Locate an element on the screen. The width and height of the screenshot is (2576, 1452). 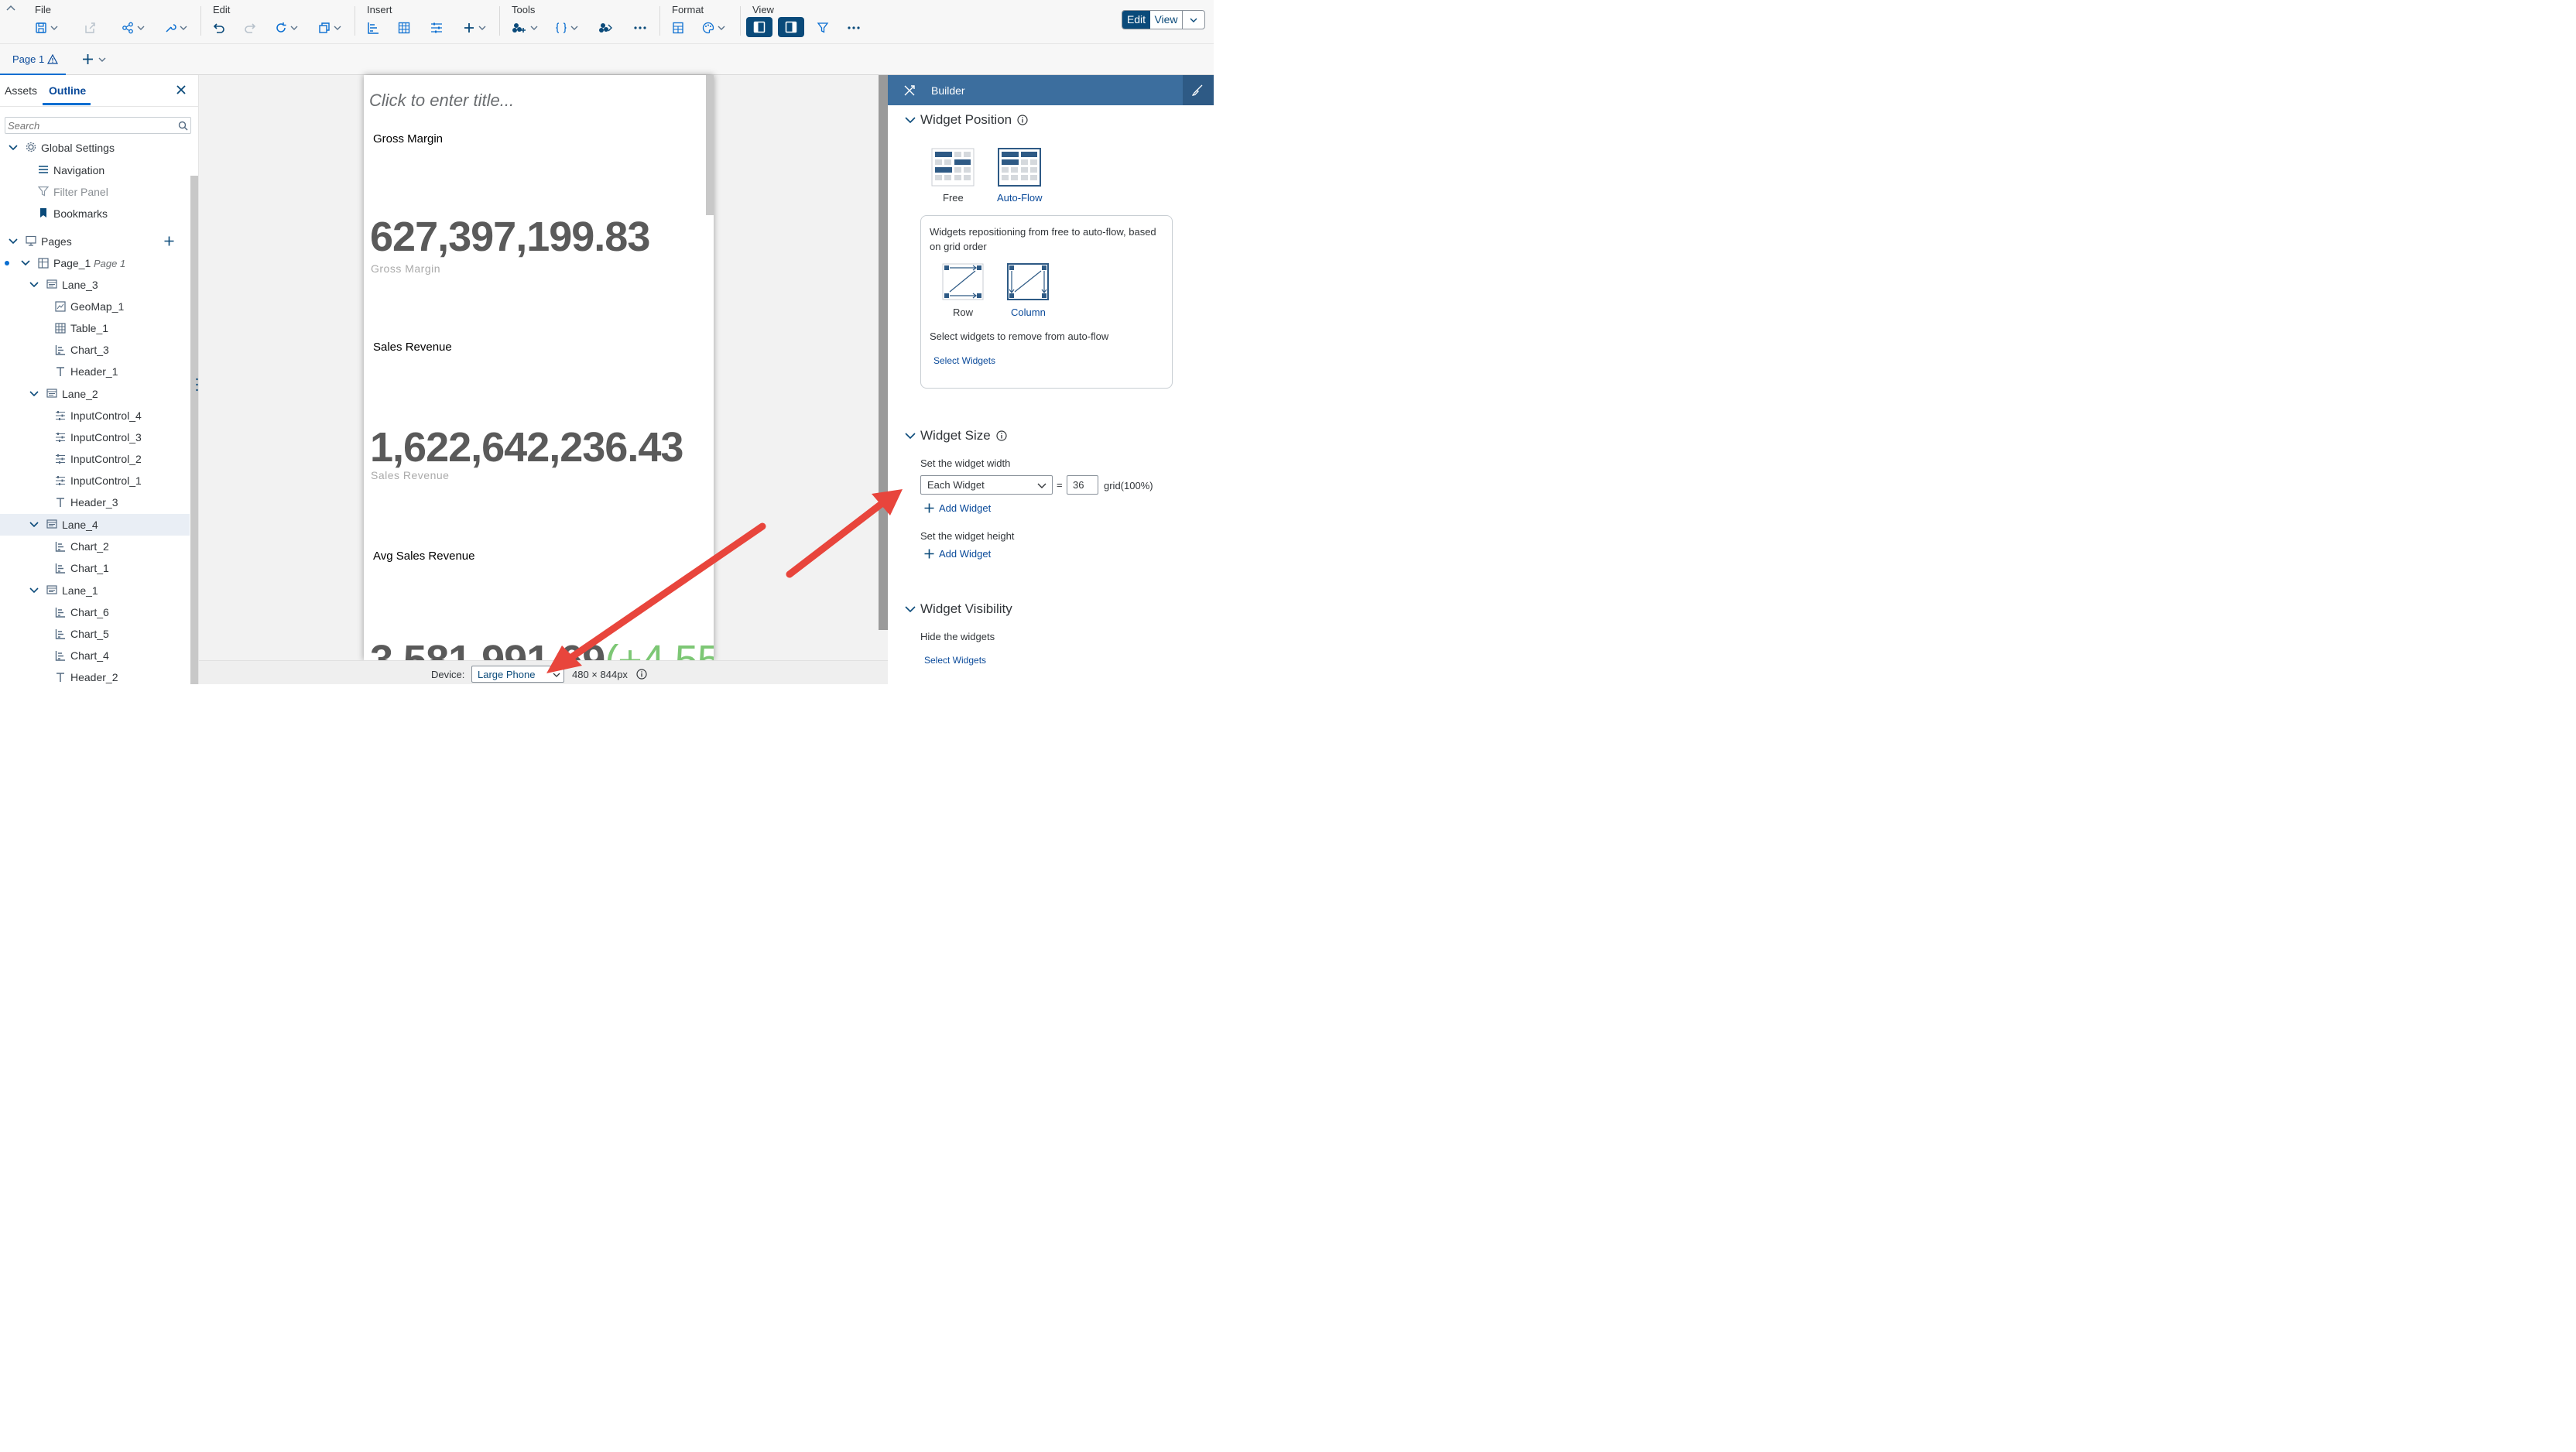
tab-page-1: Page 1 is located at coordinates (35, 59).